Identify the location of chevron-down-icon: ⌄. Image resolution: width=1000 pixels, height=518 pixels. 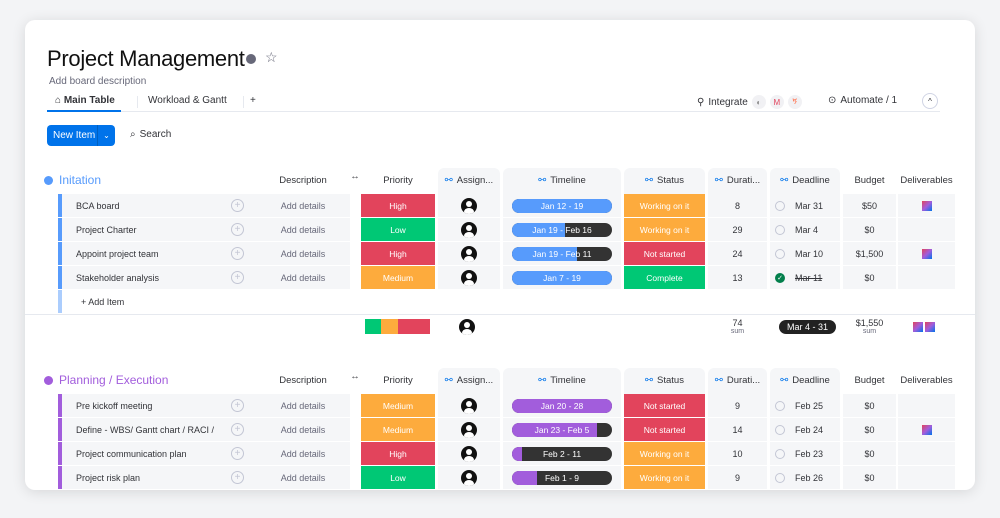
(106, 135).